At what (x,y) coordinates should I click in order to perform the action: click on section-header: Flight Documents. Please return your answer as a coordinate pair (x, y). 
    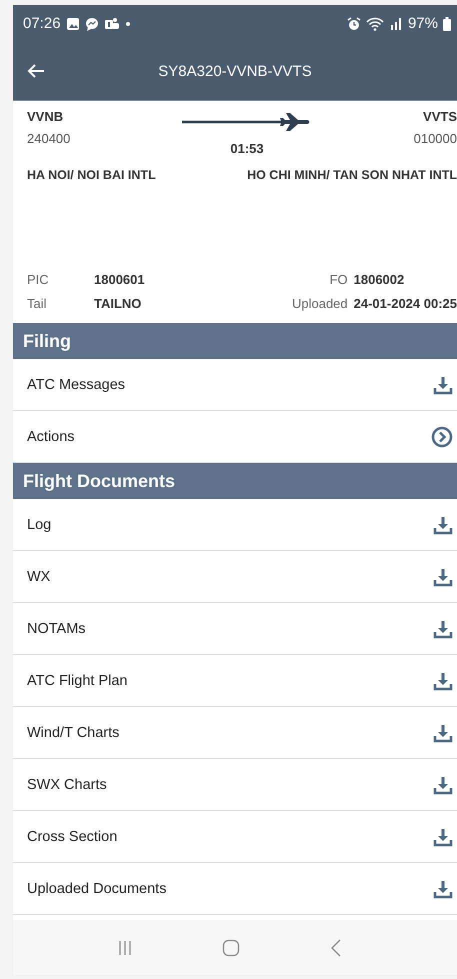
    Looking at the image, I should click on (235, 481).